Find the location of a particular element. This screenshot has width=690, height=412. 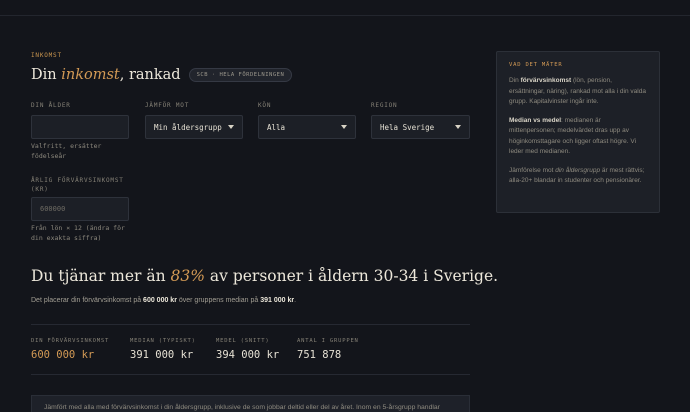

stat-value: 600 000 kr is located at coordinates (63, 355).